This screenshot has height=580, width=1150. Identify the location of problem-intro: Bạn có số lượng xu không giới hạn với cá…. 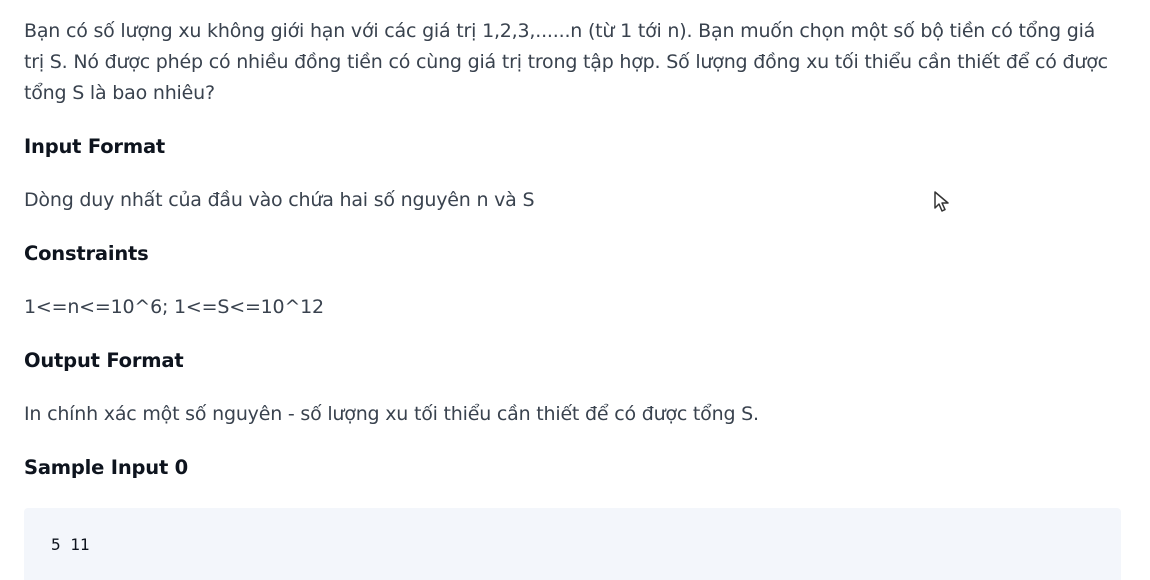
(566, 62).